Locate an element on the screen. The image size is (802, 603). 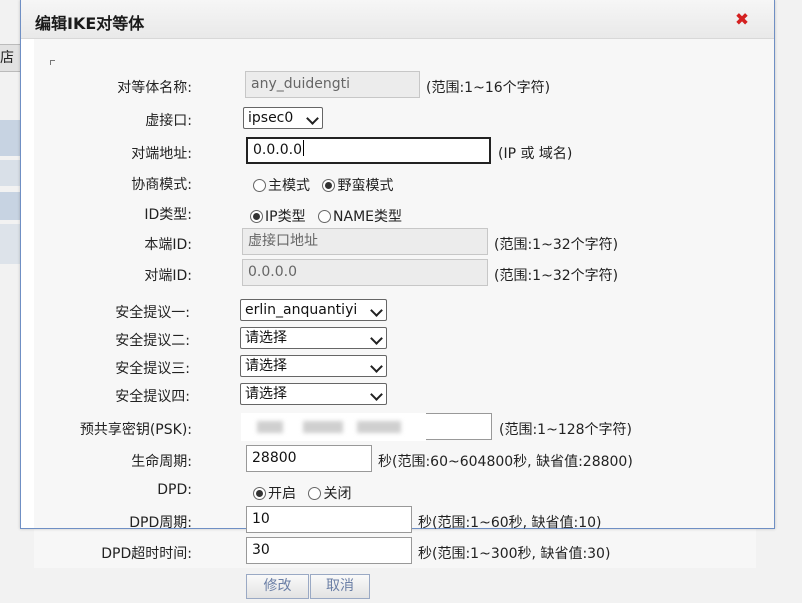
radio-aggressive-mode: 野蛮模式 is located at coordinates (357, 185).